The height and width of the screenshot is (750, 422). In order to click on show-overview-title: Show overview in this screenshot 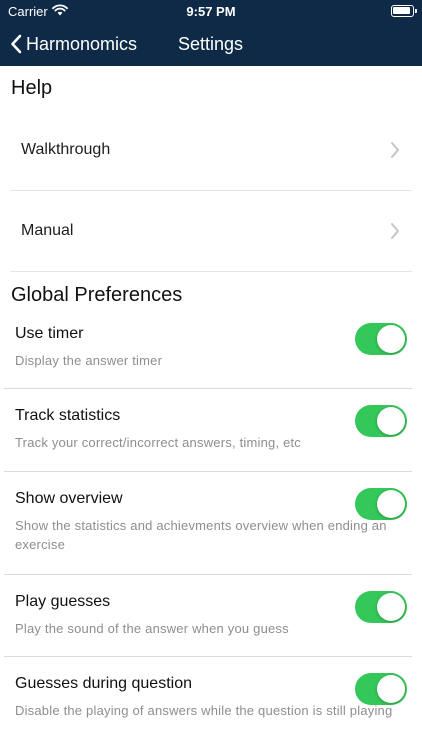, I will do `click(69, 498)`.